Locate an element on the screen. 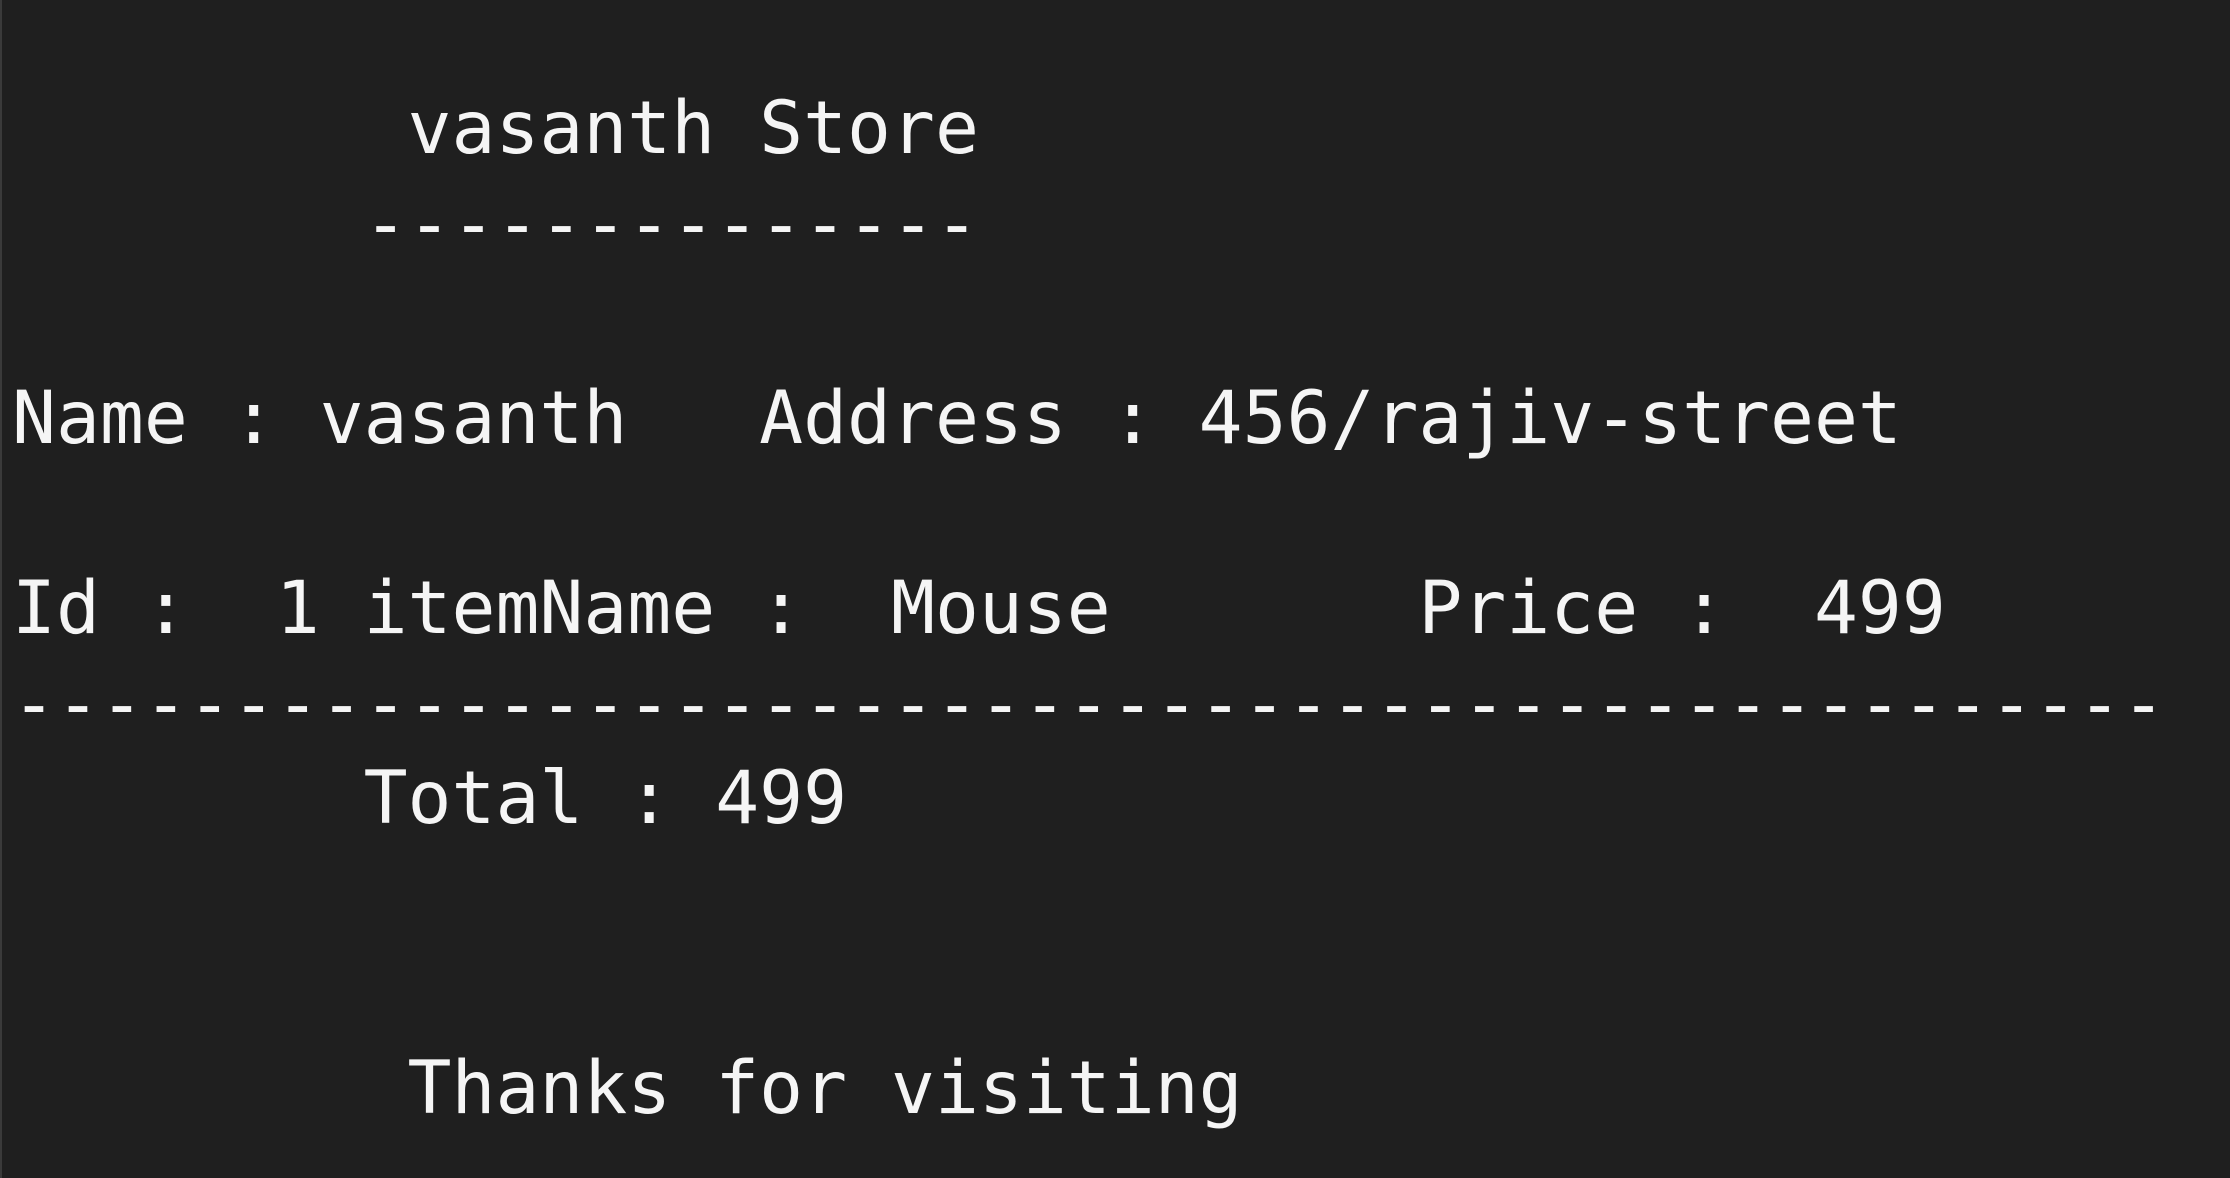 The image size is (2230, 1178). item-row: Id : 1 itemName : Mouse Price : 499 is located at coordinates (979, 608).